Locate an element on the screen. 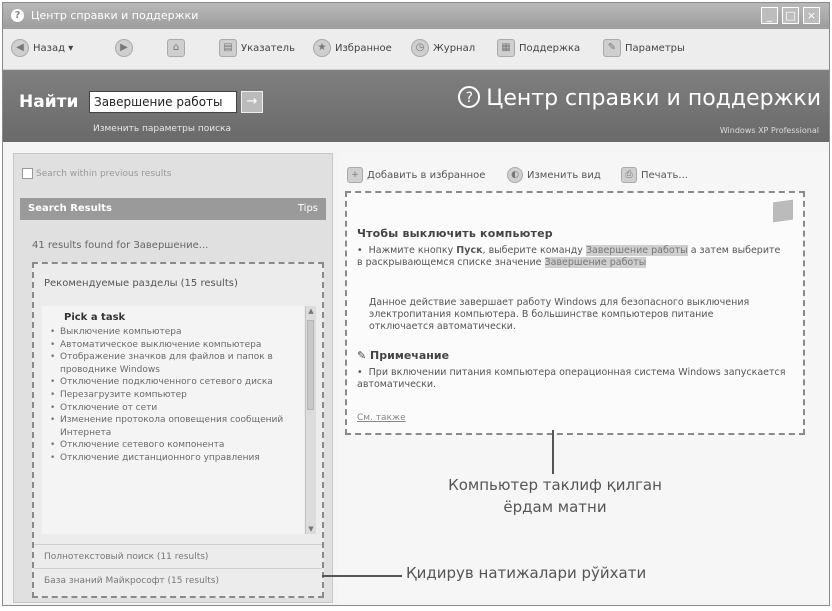 The height and width of the screenshot is (611, 832). step-prefix: Нажмите кнопку is located at coordinates (411, 250).